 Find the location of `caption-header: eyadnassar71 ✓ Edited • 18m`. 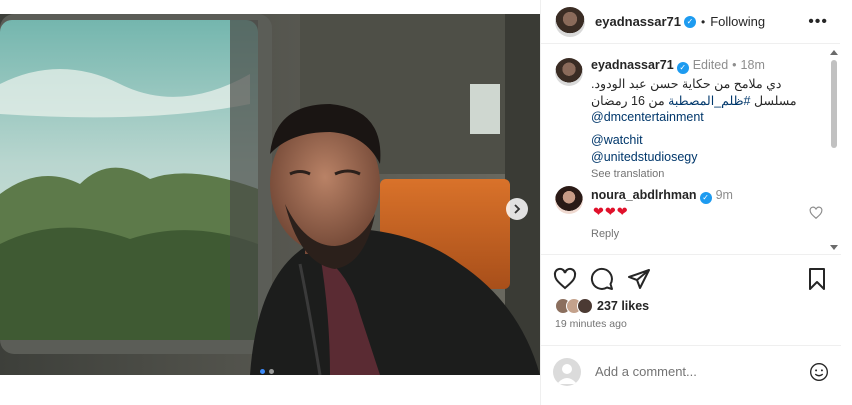

caption-header: eyadnassar71 ✓ Edited • 18m is located at coordinates (678, 66).